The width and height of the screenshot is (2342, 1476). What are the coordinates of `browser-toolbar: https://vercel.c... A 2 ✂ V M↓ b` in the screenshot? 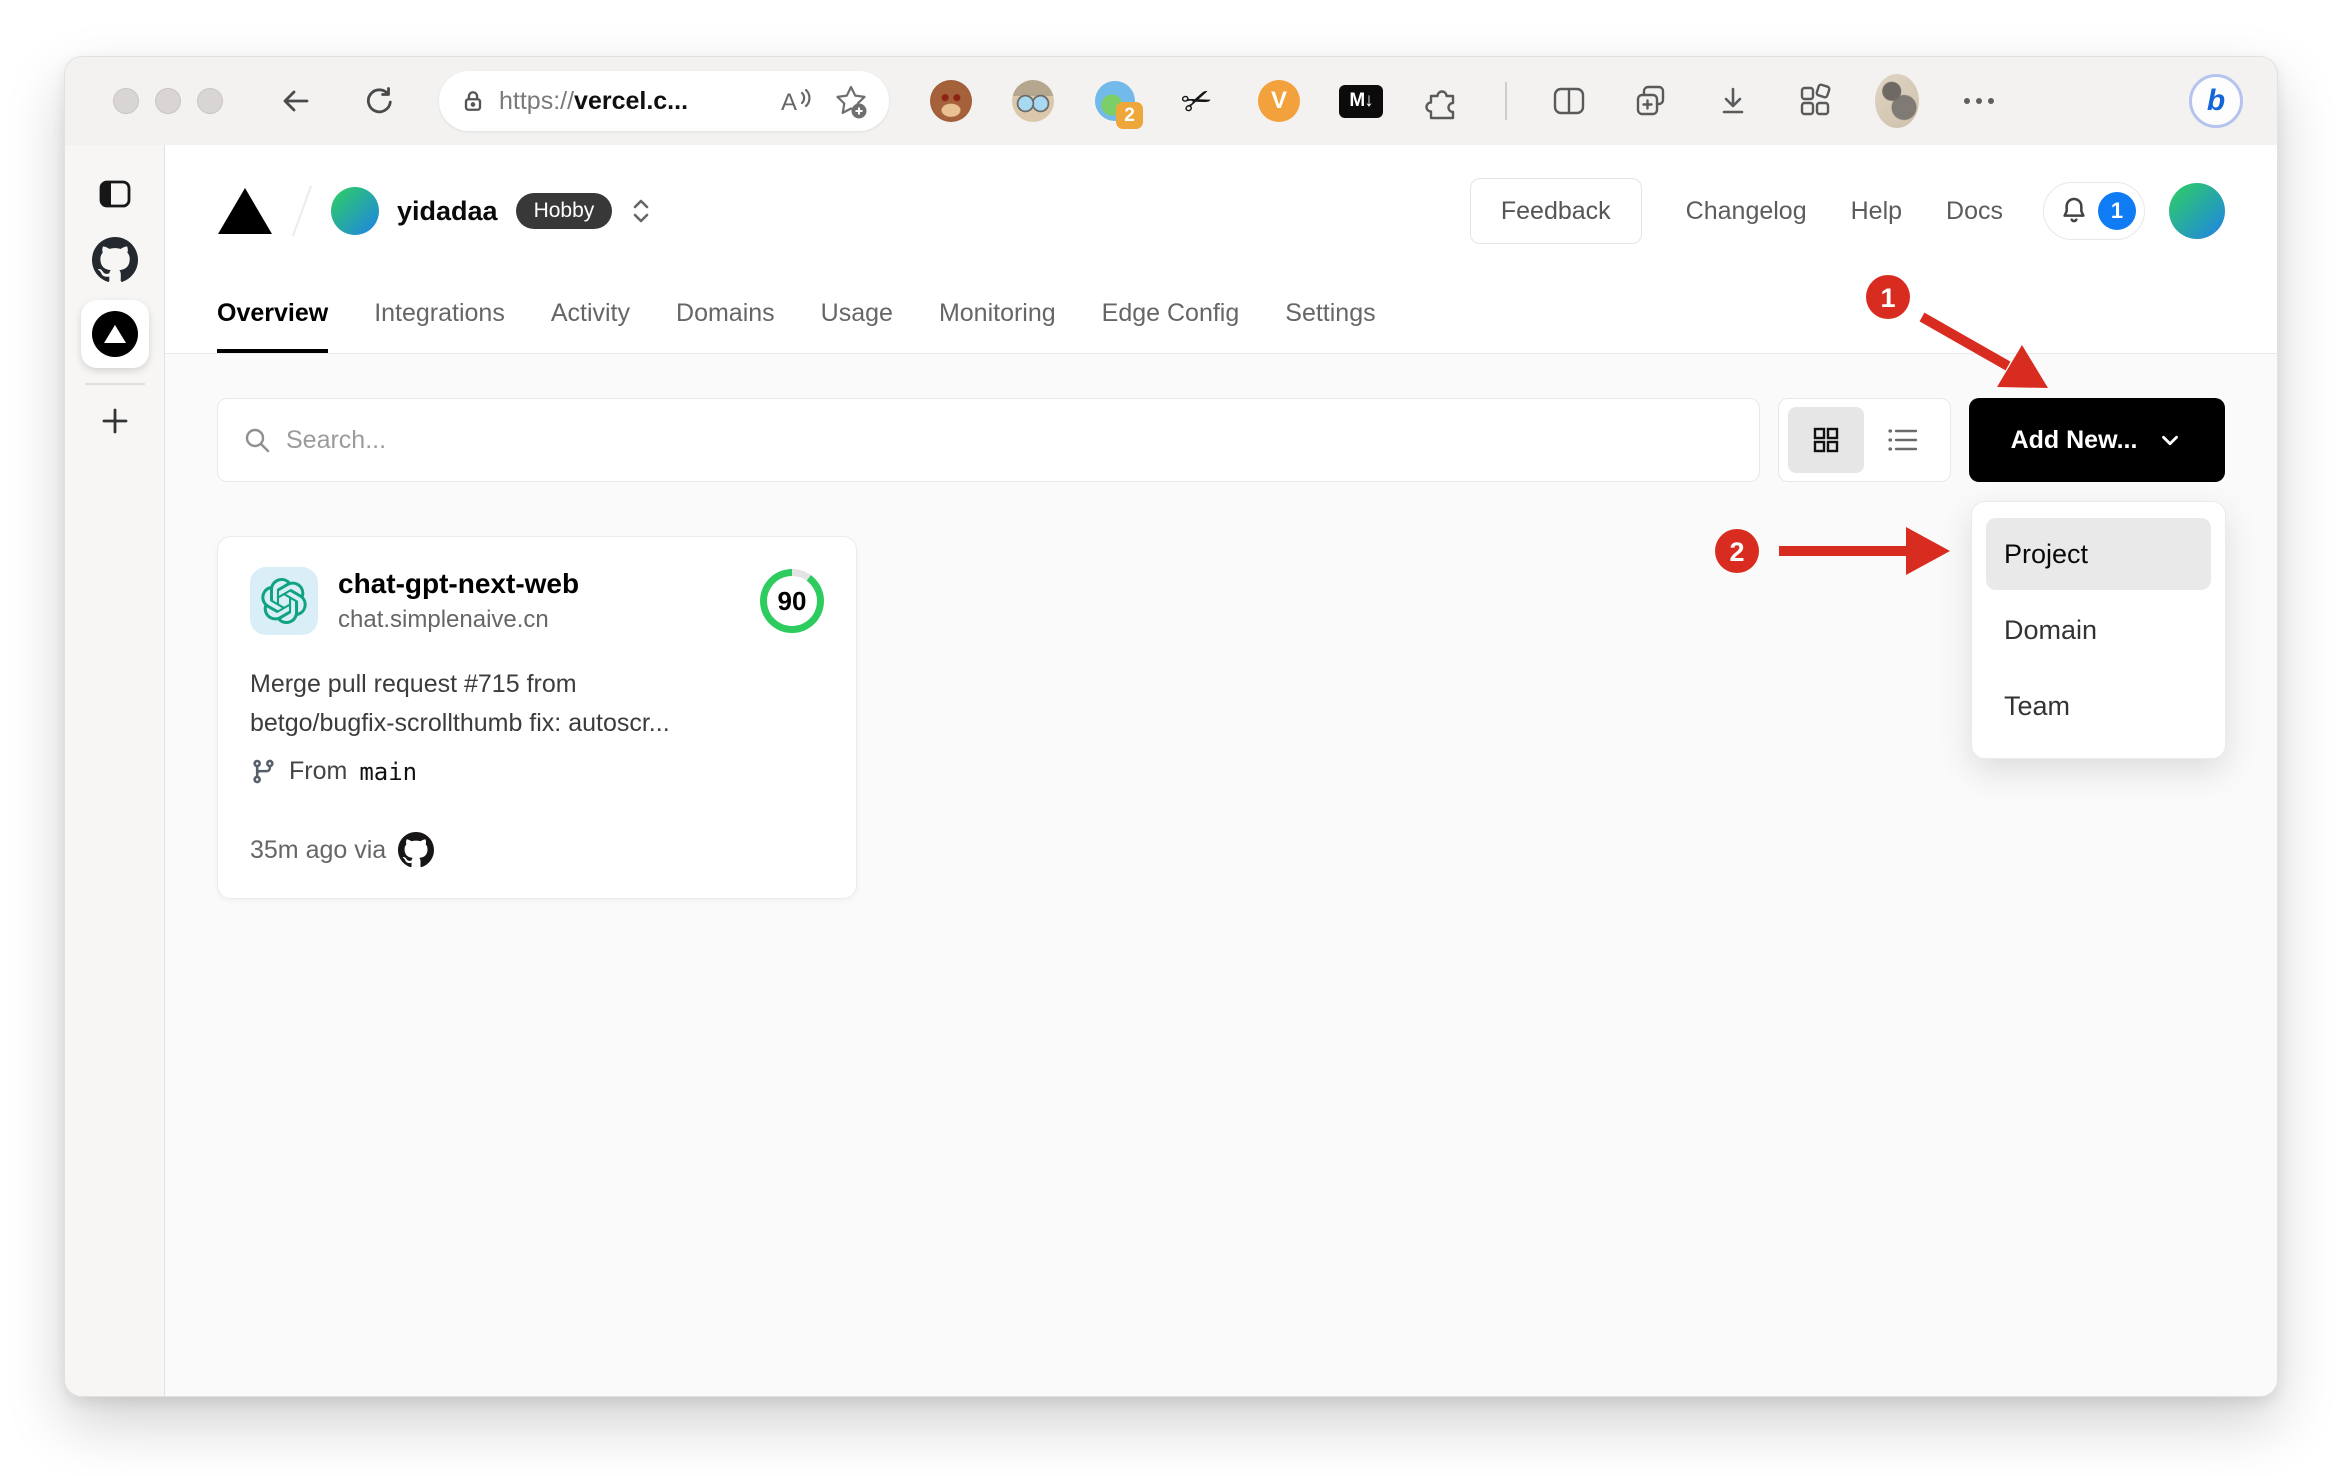 It's located at (1171, 101).